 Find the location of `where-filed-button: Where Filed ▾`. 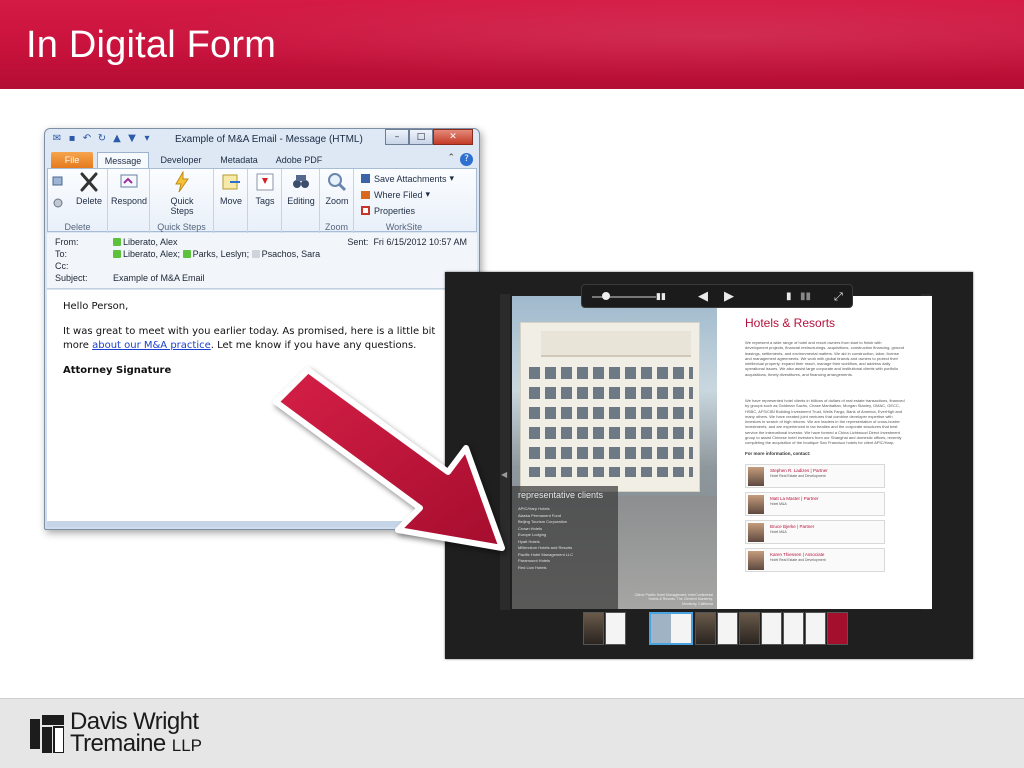

where-filed-button: Where Filed ▾ is located at coordinates (395, 194).